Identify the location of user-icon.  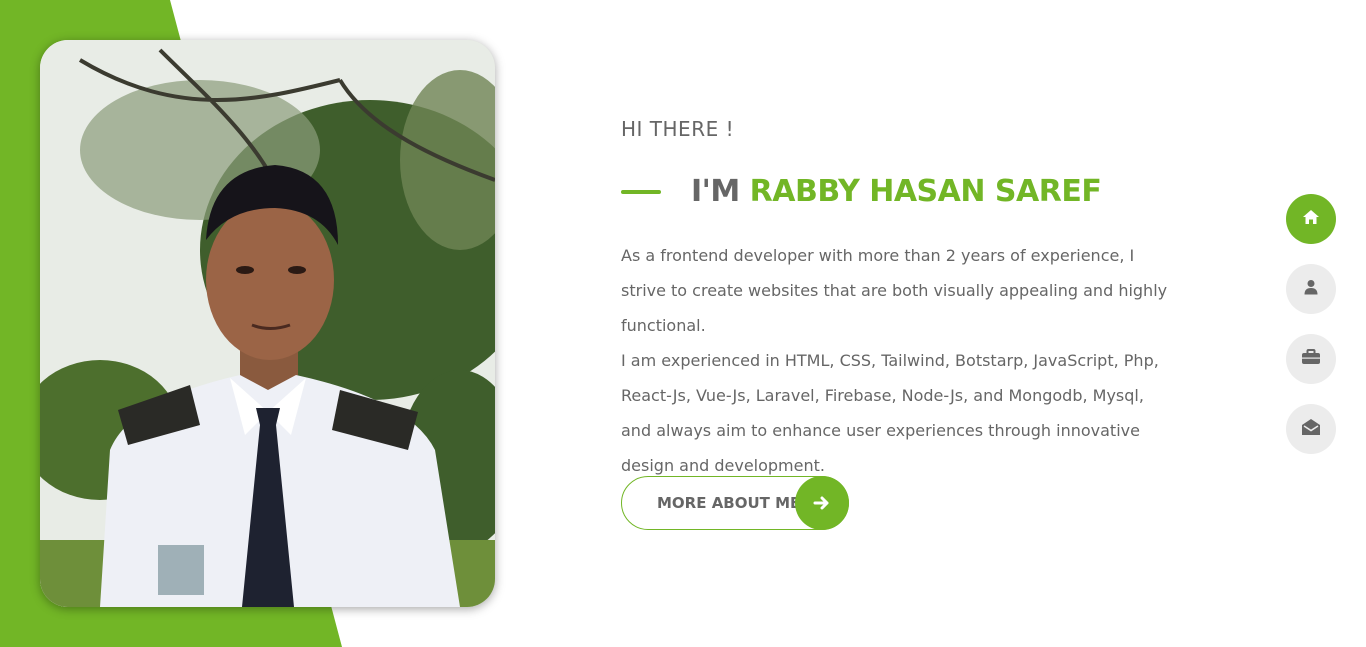
(1311, 289).